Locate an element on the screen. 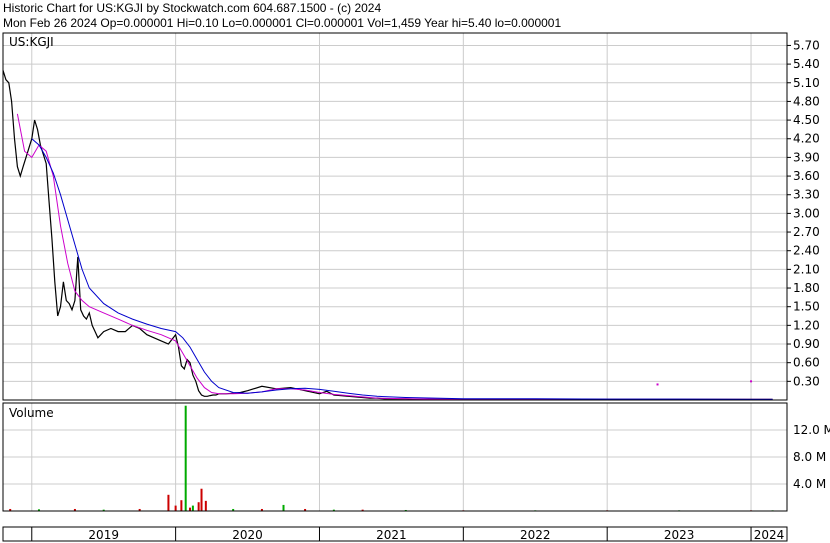 The image size is (830, 543). volume-axis: 12.0 M 8.0 M 4.0 M is located at coordinates (811, 457).